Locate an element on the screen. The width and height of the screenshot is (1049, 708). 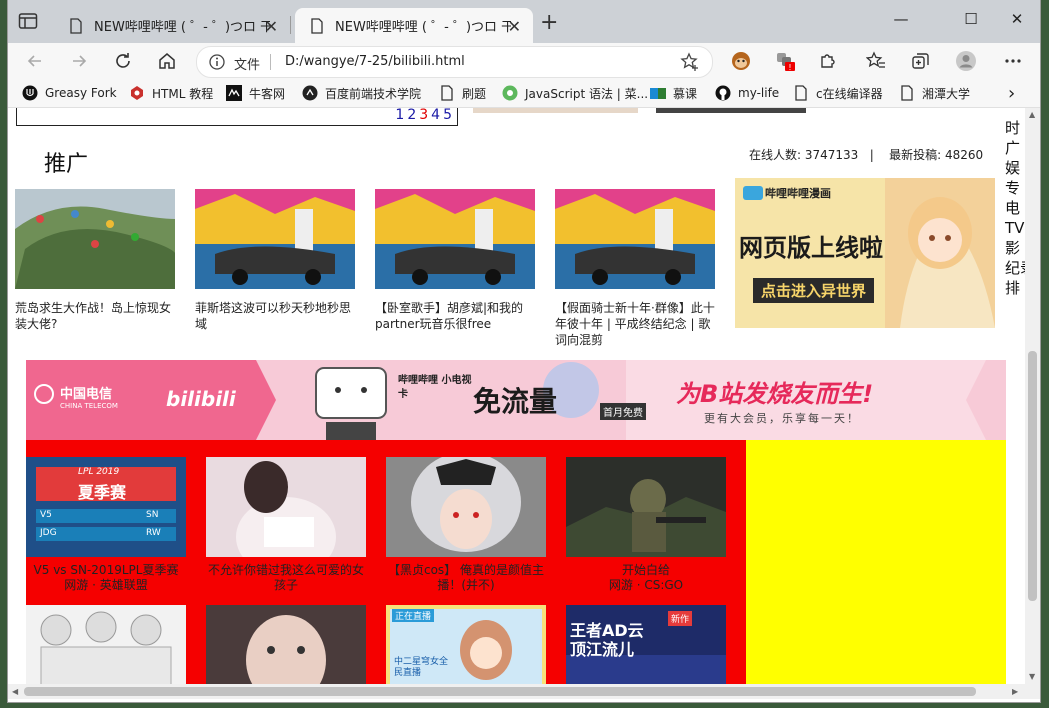
bookmark-nowcoder: 牛客网 is located at coordinates (255, 93).